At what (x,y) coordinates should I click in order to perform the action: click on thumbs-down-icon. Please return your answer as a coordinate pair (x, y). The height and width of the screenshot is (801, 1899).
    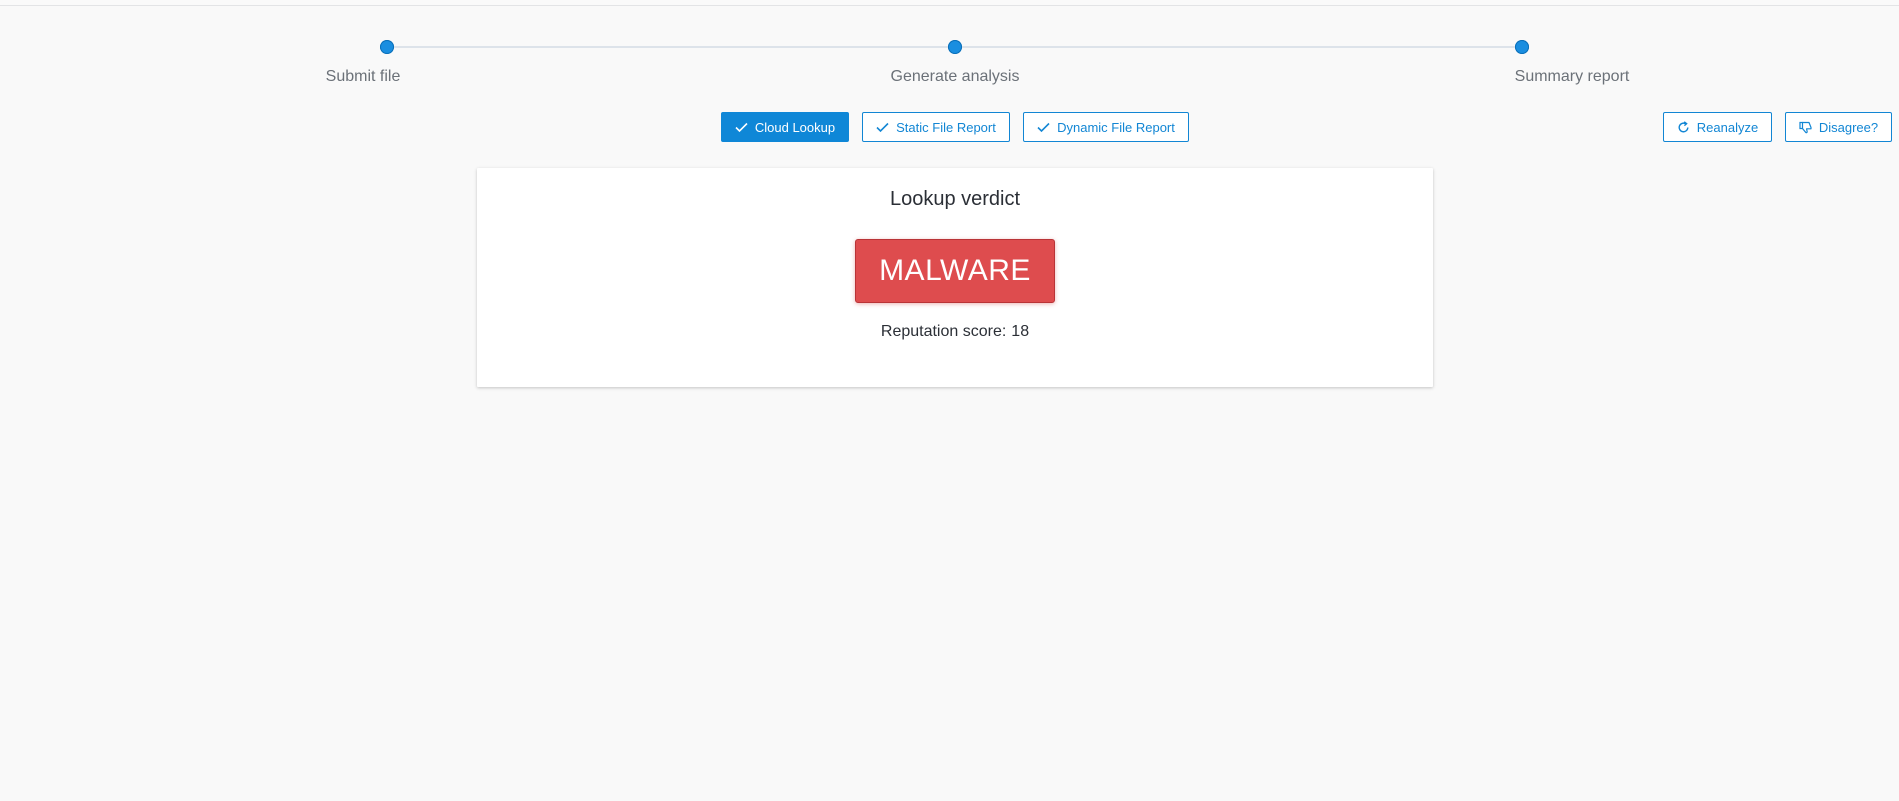
    Looking at the image, I should click on (1805, 127).